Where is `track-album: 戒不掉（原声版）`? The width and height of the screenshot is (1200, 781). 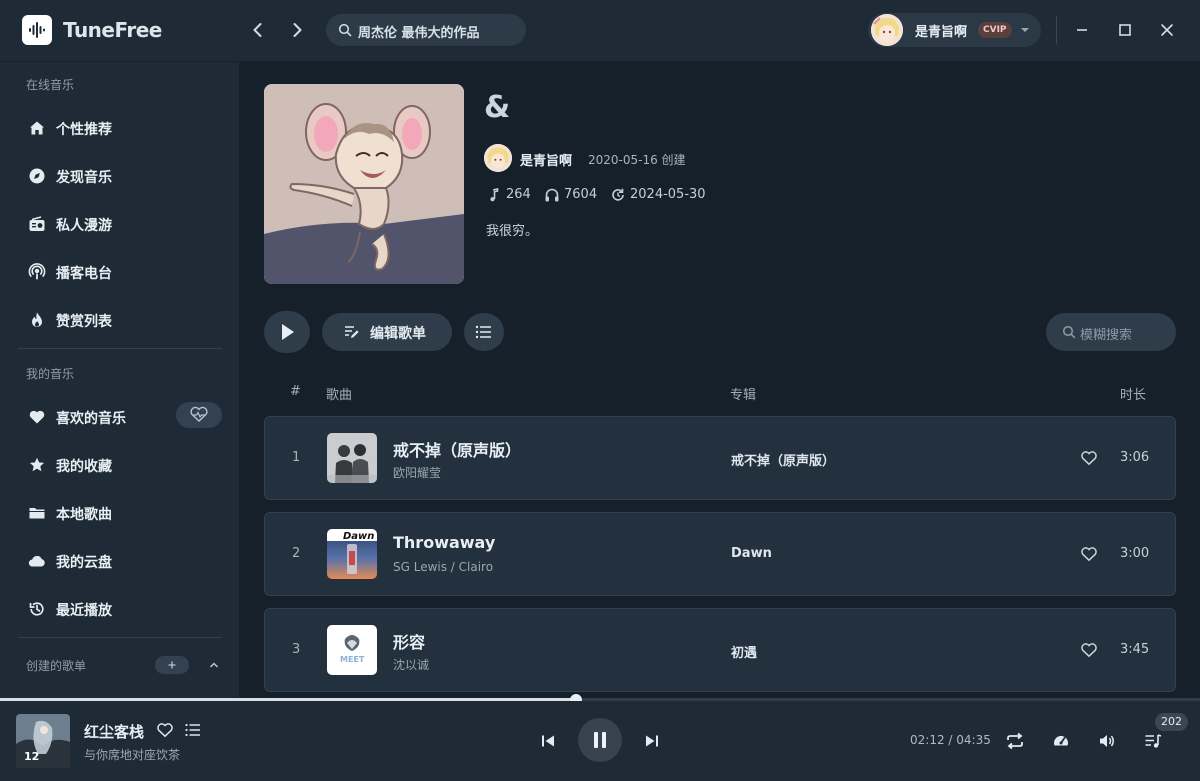 track-album: 戒不掉（原声版） is located at coordinates (783, 459).